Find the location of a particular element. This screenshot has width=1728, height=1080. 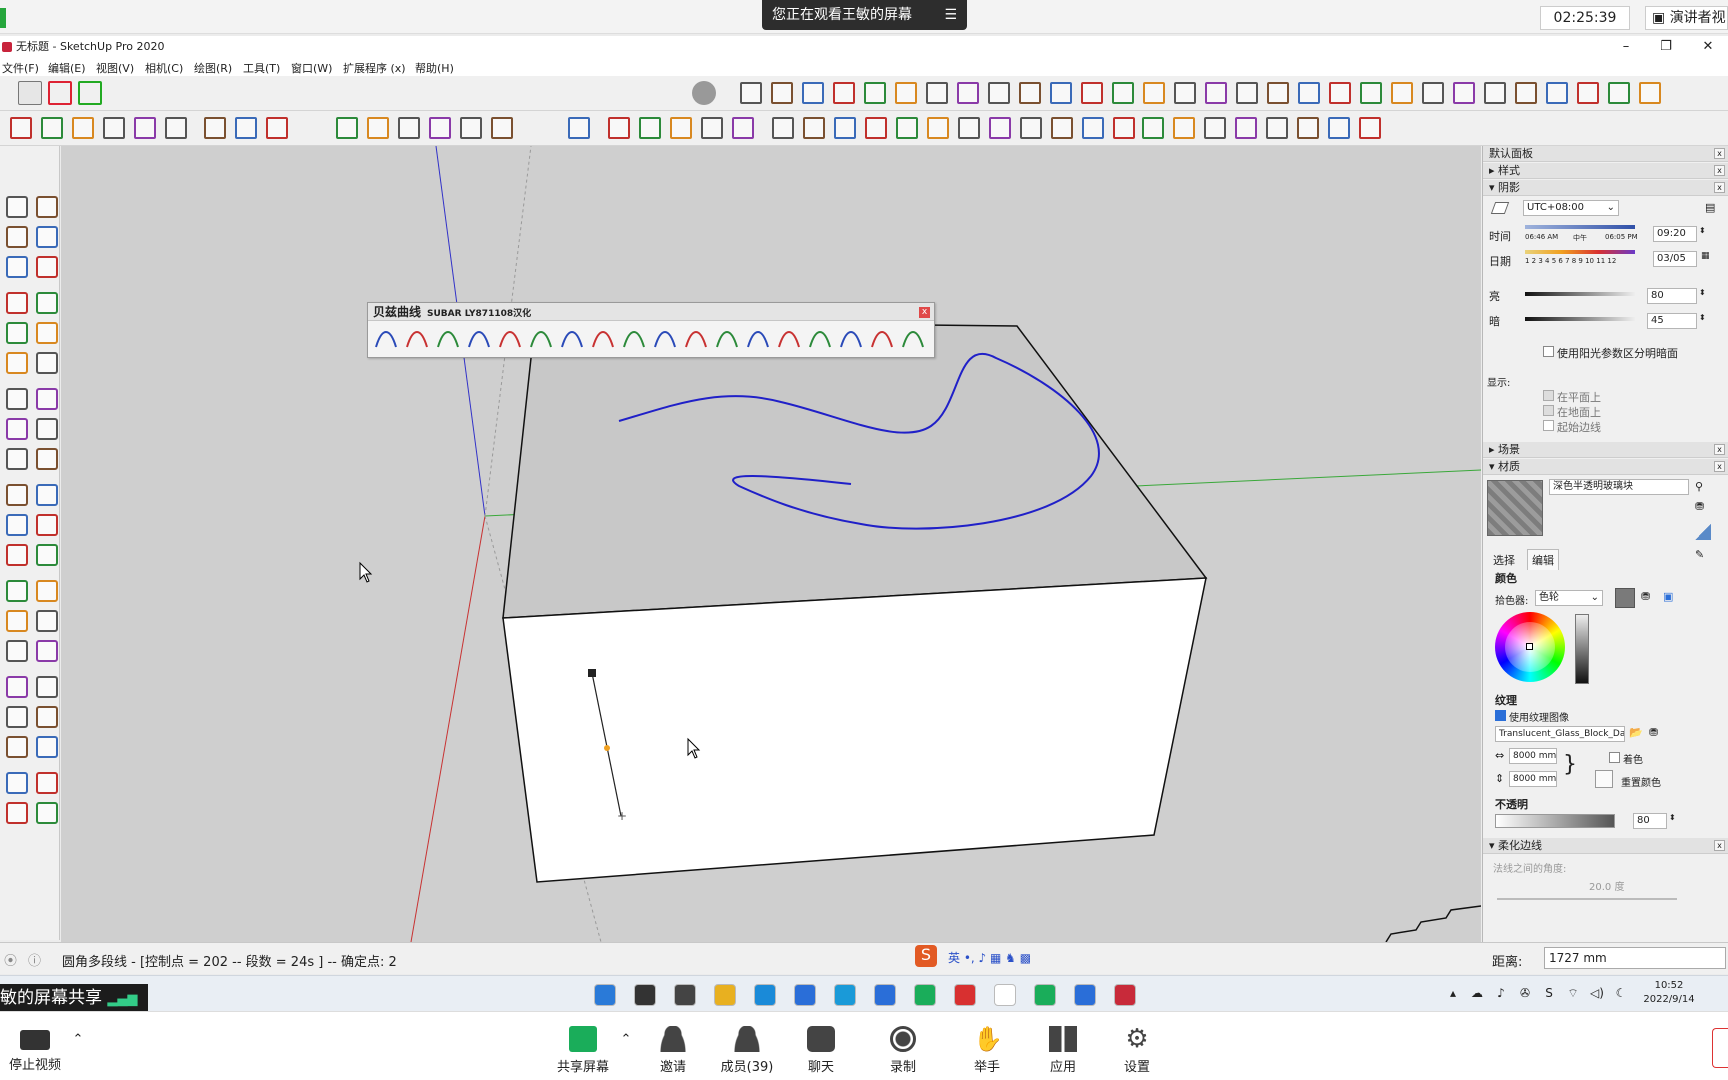

light-slider is located at coordinates (1580, 294).